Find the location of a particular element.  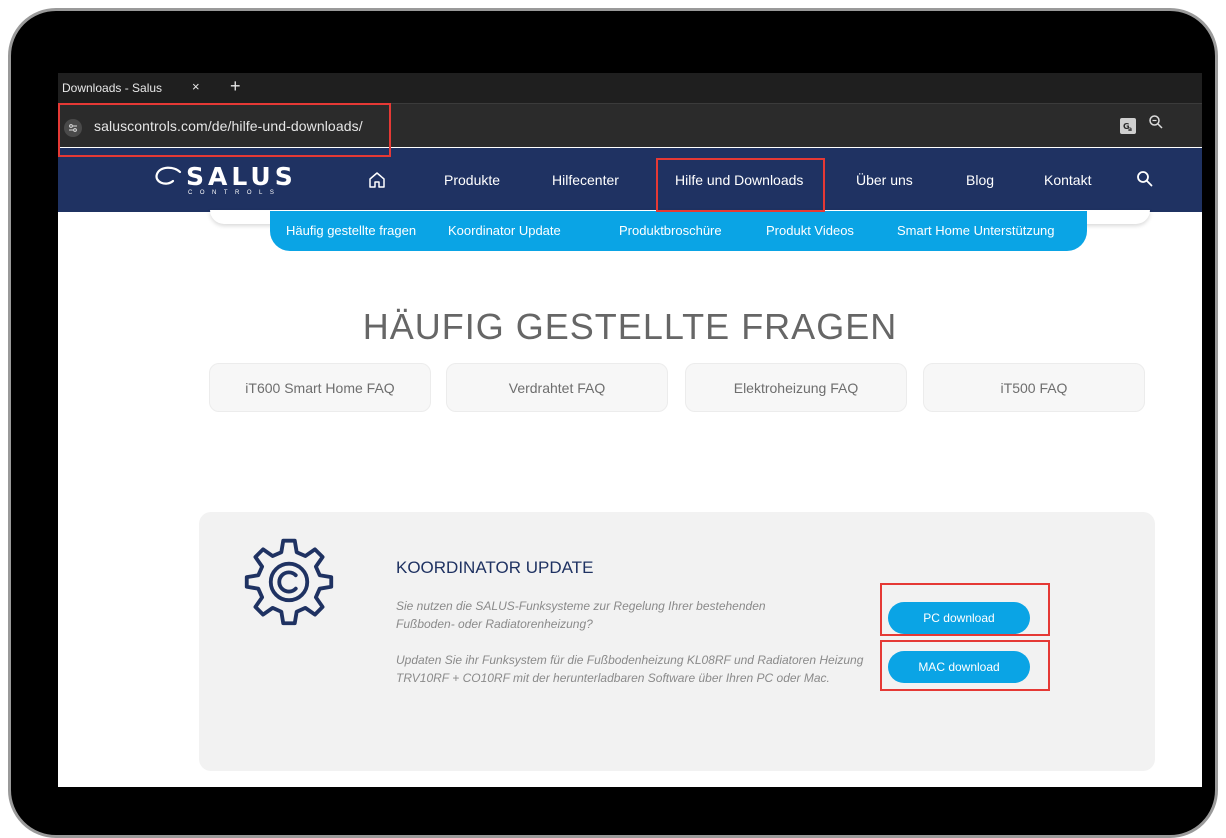

faq-button-elektroheizung: Elektroheizung FAQ is located at coordinates (796, 387).